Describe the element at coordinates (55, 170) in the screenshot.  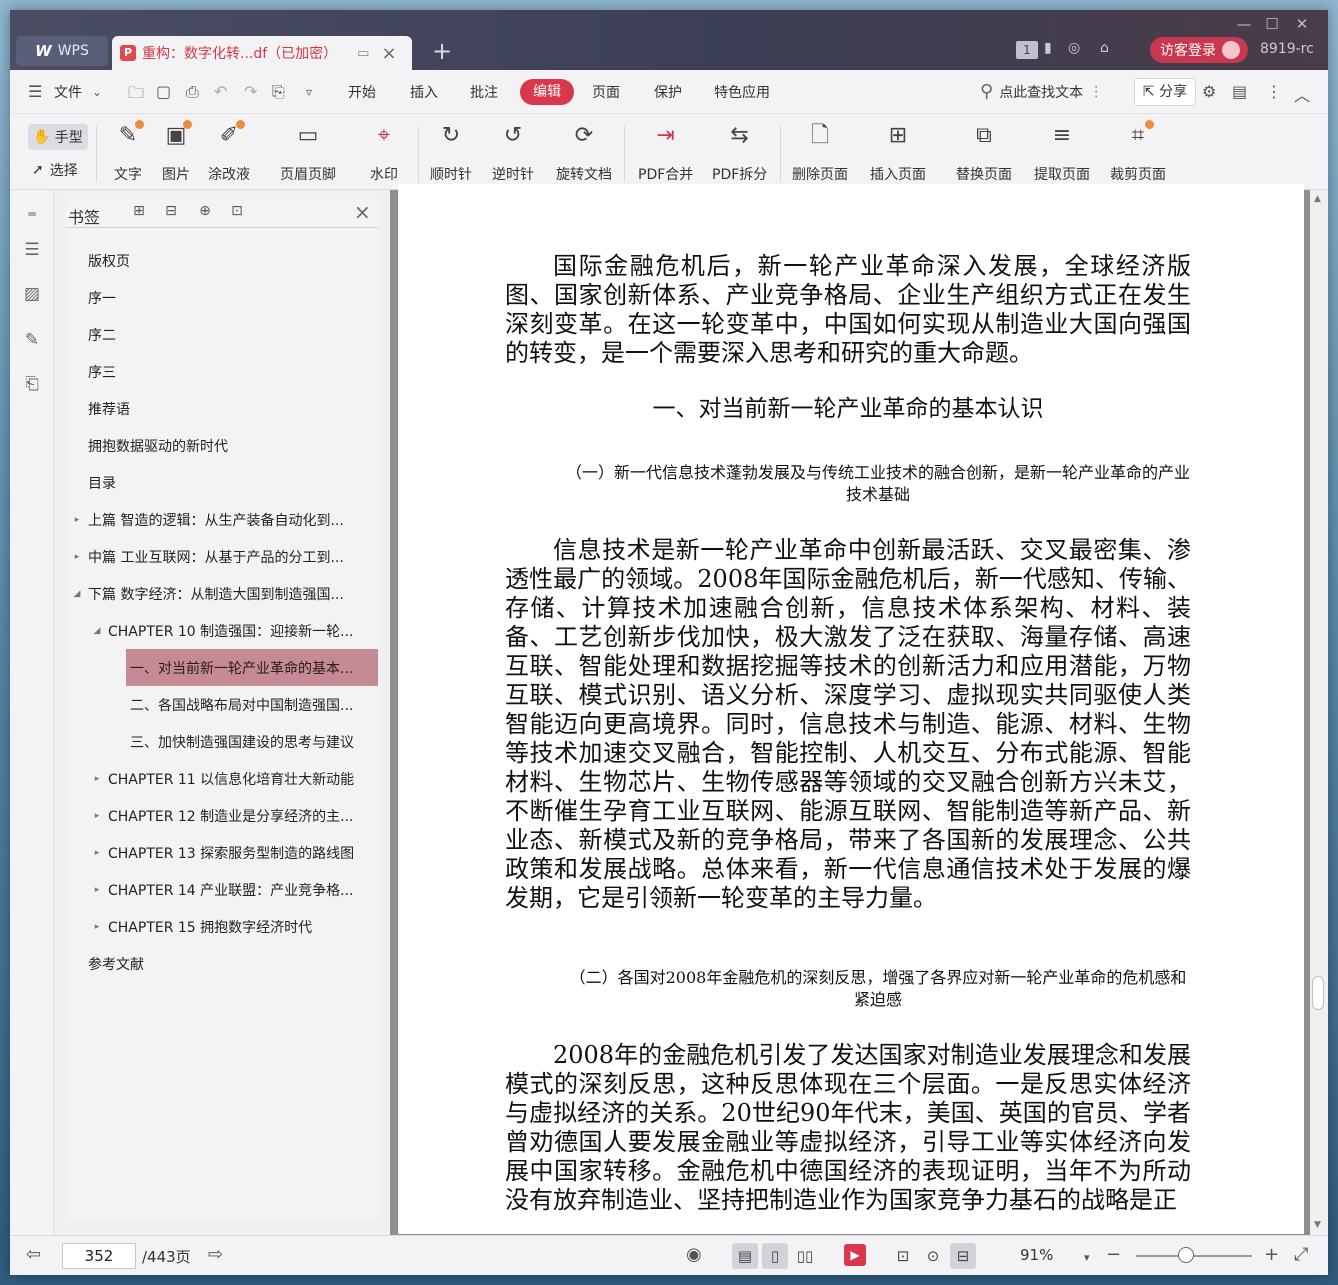
I see `select-tool-button: ➚ 选择` at that location.